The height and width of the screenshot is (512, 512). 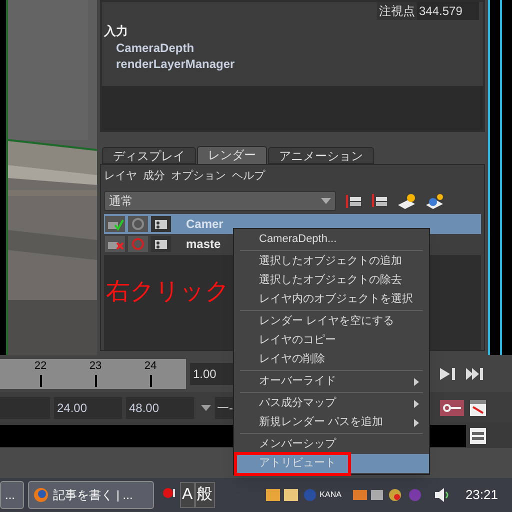 I want to click on section-heading: 入力, so click(x=116, y=31).